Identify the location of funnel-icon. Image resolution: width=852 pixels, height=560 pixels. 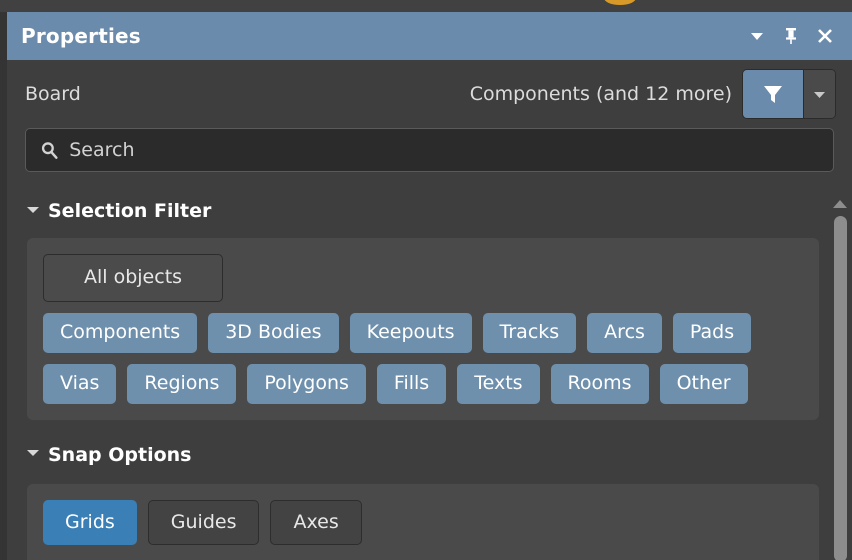
(773, 94).